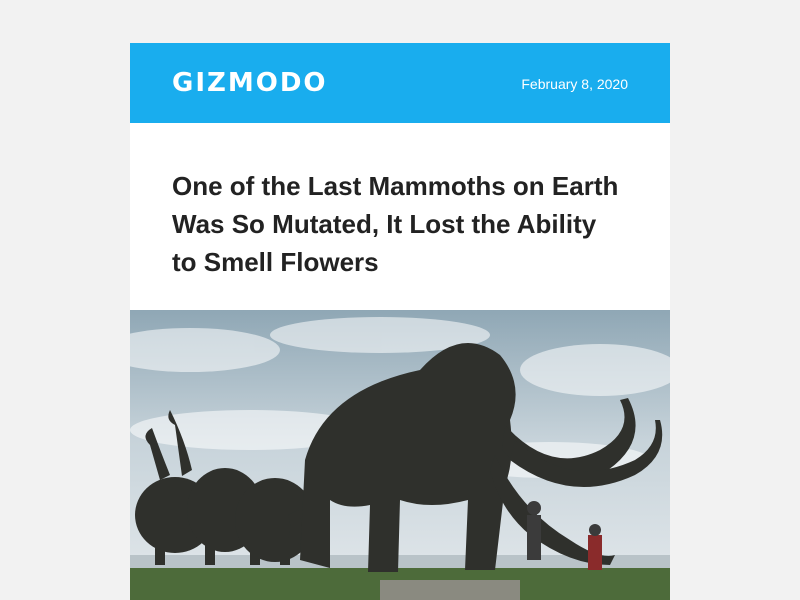 The image size is (800, 600). I want to click on newsletter-header: GIZMODO February 8, 2020, so click(400, 83).